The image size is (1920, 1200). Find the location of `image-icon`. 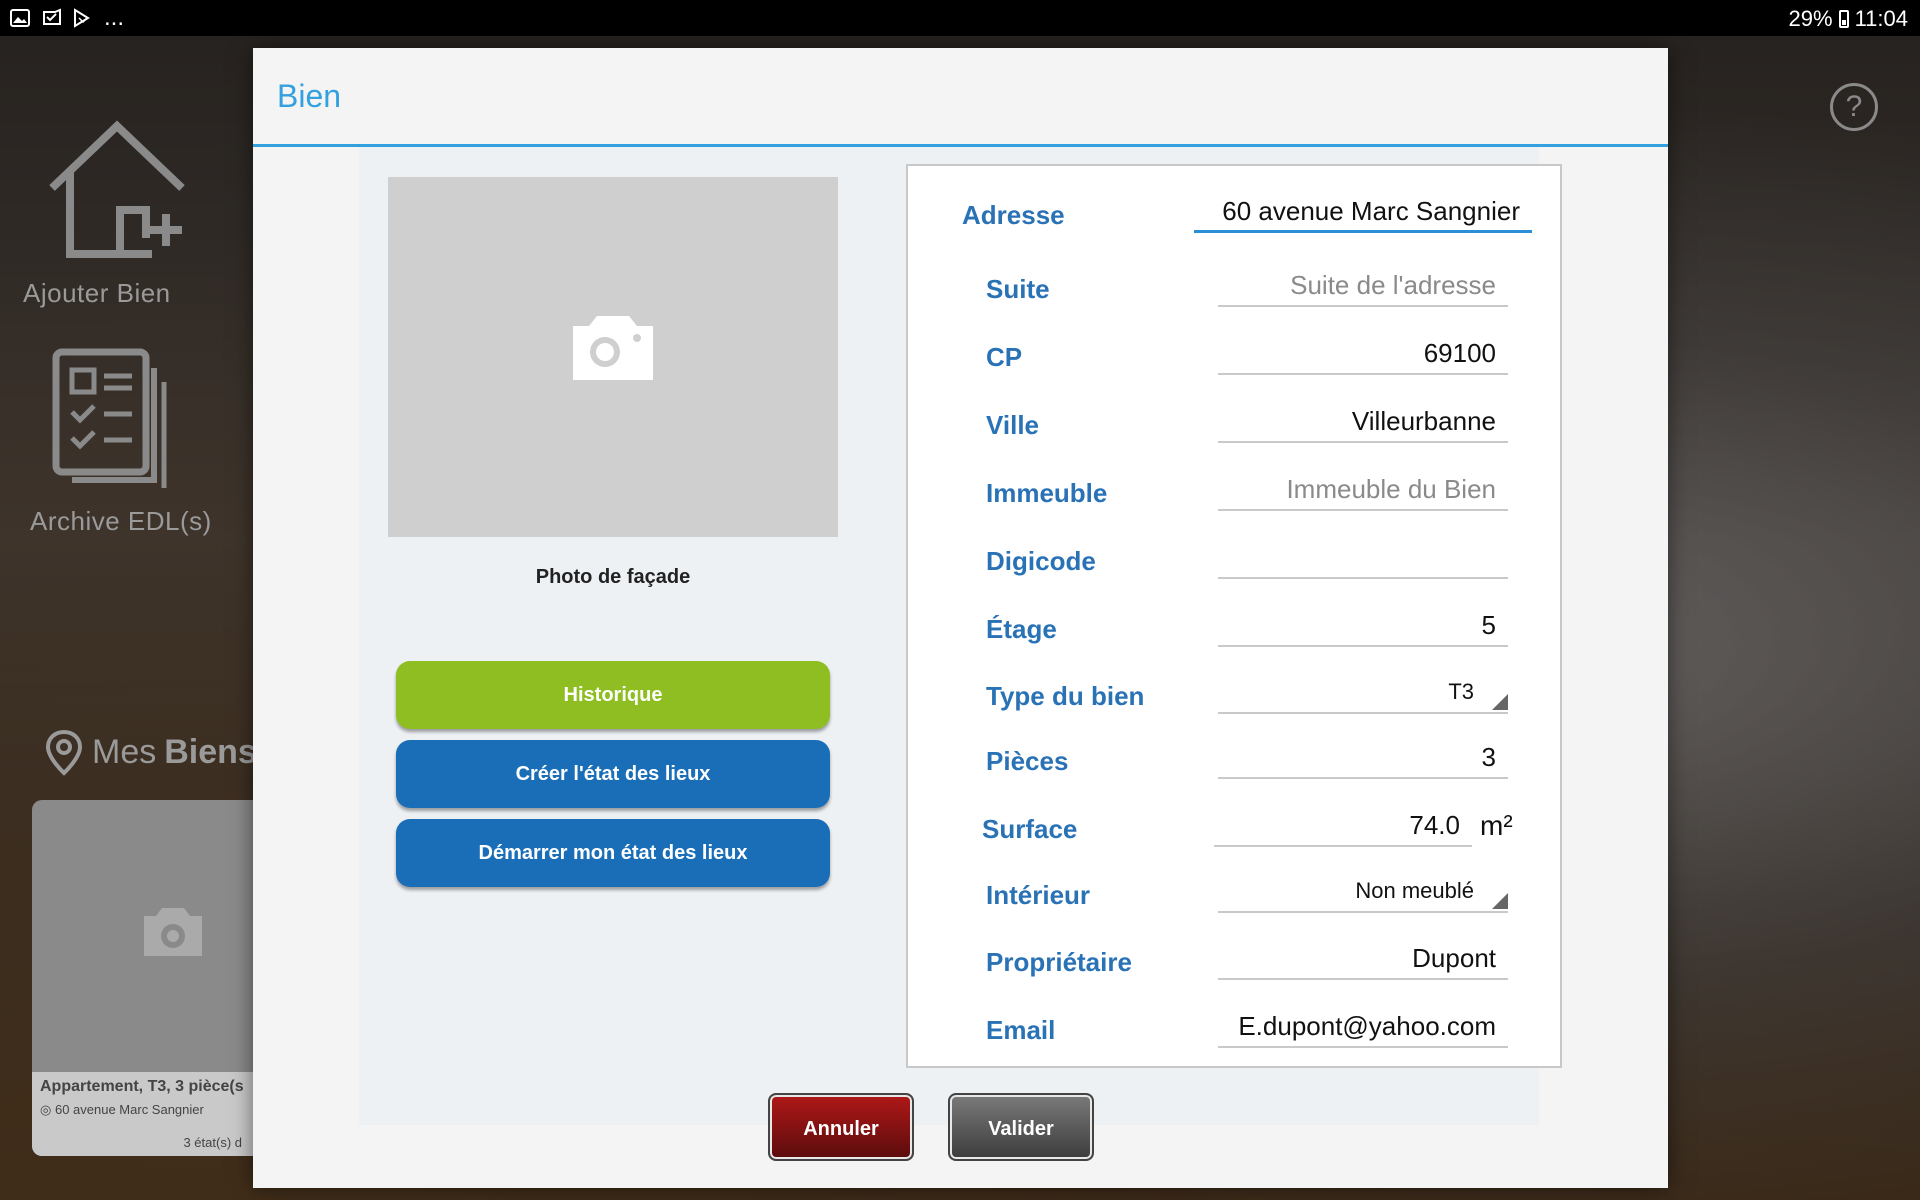

image-icon is located at coordinates (20, 18).